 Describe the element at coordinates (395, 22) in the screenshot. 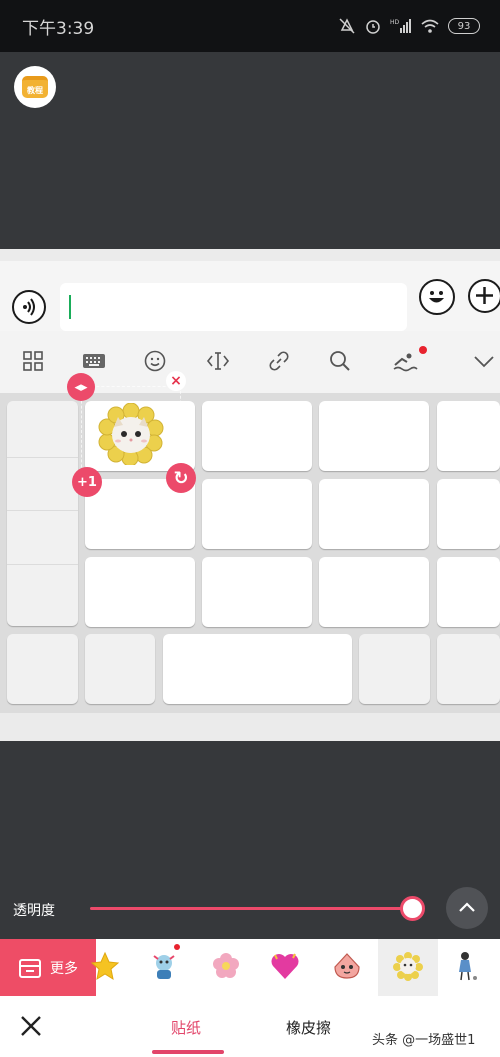

I see `svg-text: HD` at that location.